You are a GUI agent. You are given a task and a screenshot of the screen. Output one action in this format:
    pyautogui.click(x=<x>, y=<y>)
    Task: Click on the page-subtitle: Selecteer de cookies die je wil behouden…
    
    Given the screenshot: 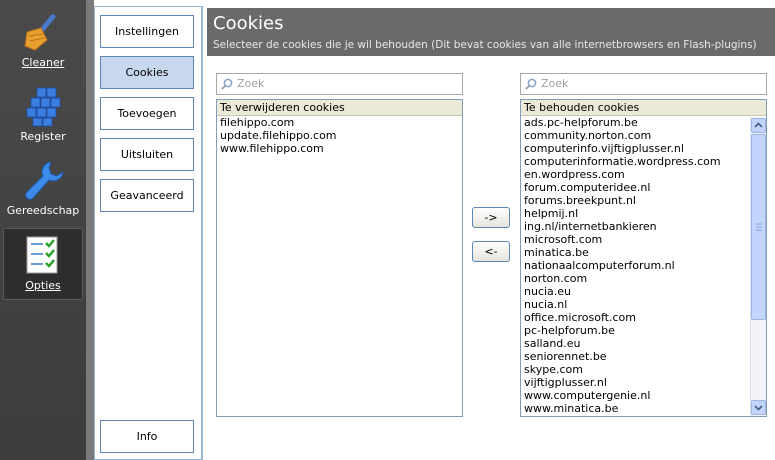 What is the action you would take?
    pyautogui.click(x=485, y=45)
    